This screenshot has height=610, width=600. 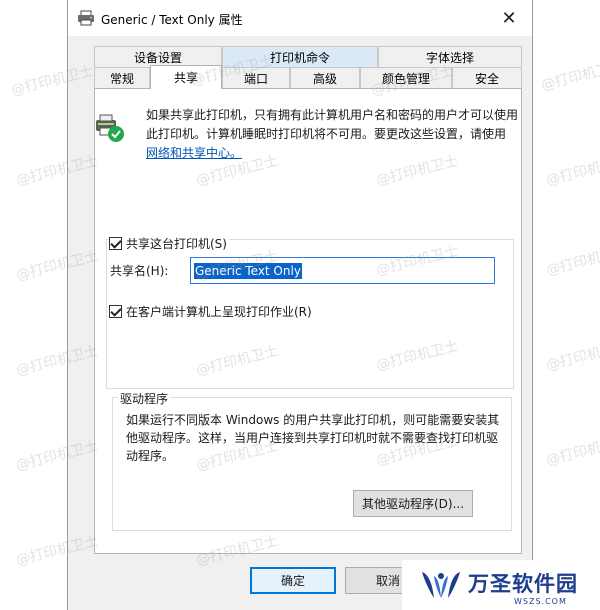 What do you see at coordinates (406, 77) in the screenshot?
I see `tab-color-management: 颜色管理` at bounding box center [406, 77].